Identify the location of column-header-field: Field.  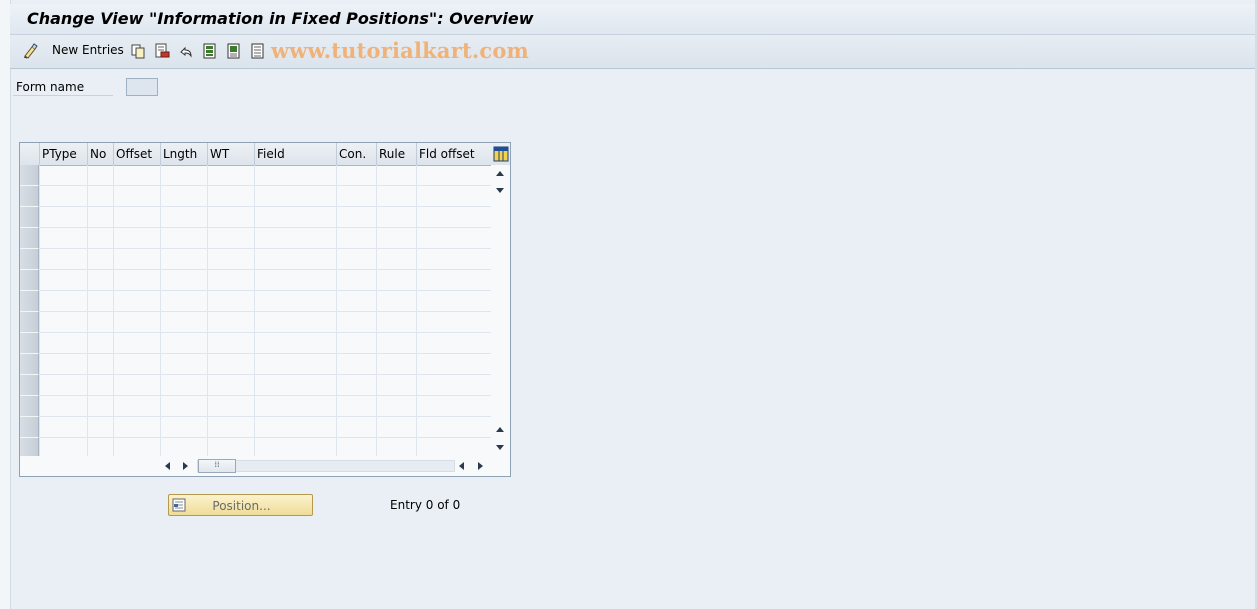
(295, 154).